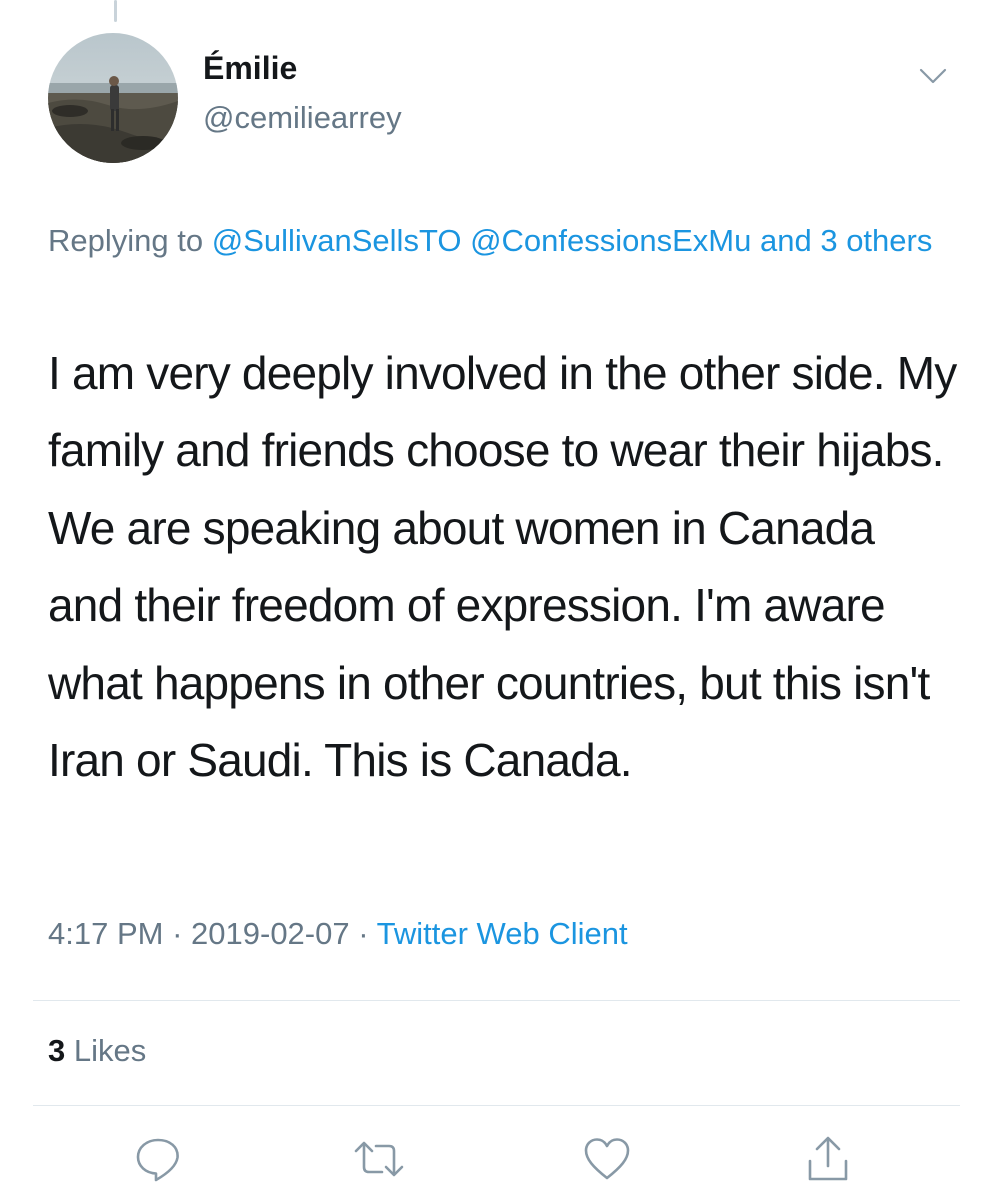 The height and width of the screenshot is (1200, 993). I want to click on mention-link: @ConfessionsExMu, so click(610, 240).